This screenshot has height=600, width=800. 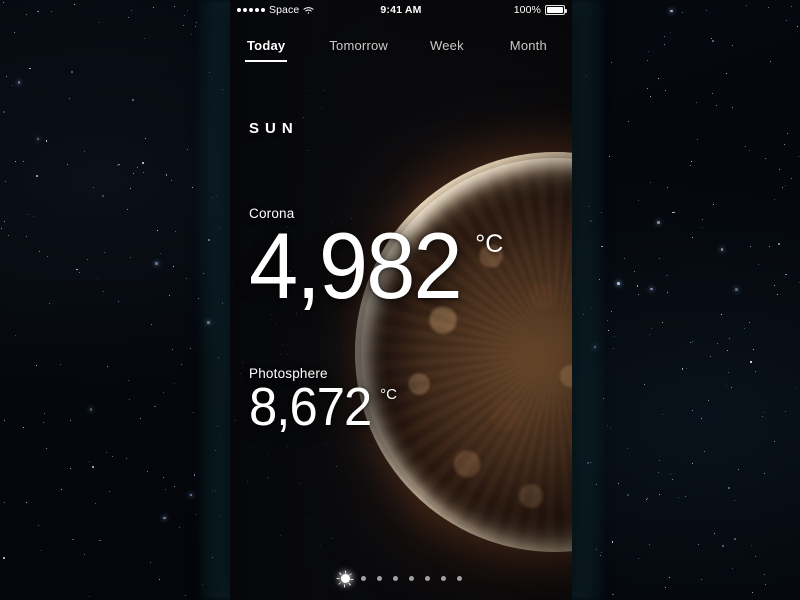 What do you see at coordinates (401, 10) in the screenshot?
I see `status-bar: Space 9:41 AM 100%` at bounding box center [401, 10].